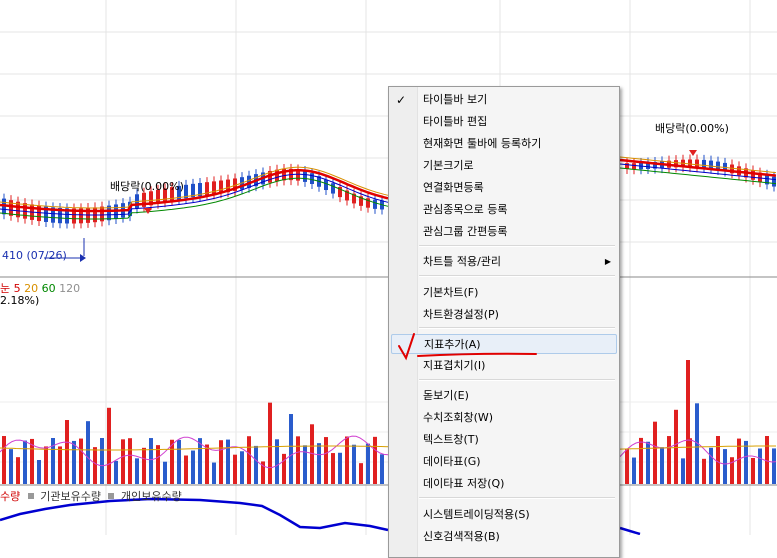 This screenshot has height=558, width=777. Describe the element at coordinates (476, 514) in the screenshot. I see `menu-item-label: 시스템트레이딩적용(S)` at that location.